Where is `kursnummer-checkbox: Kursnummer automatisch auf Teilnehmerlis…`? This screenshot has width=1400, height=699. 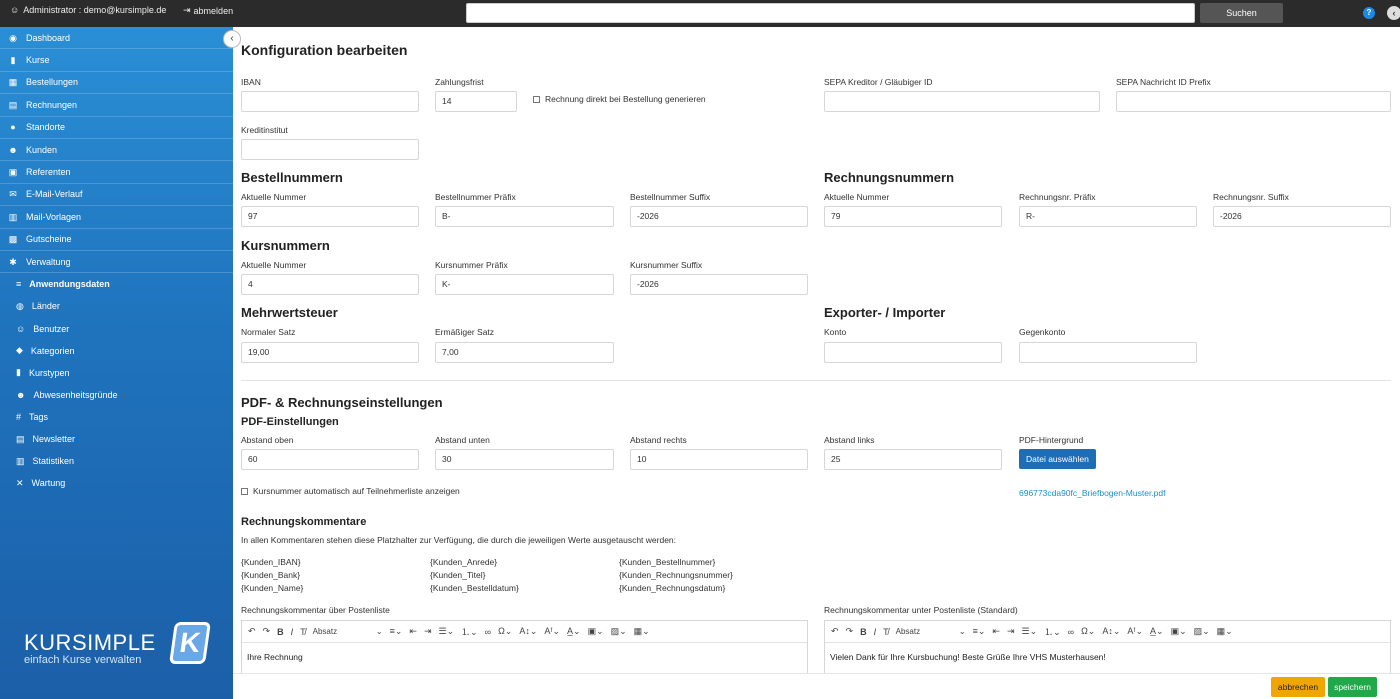 kursnummer-checkbox: Kursnummer automatisch auf Teilnehmerlis… is located at coordinates (350, 491).